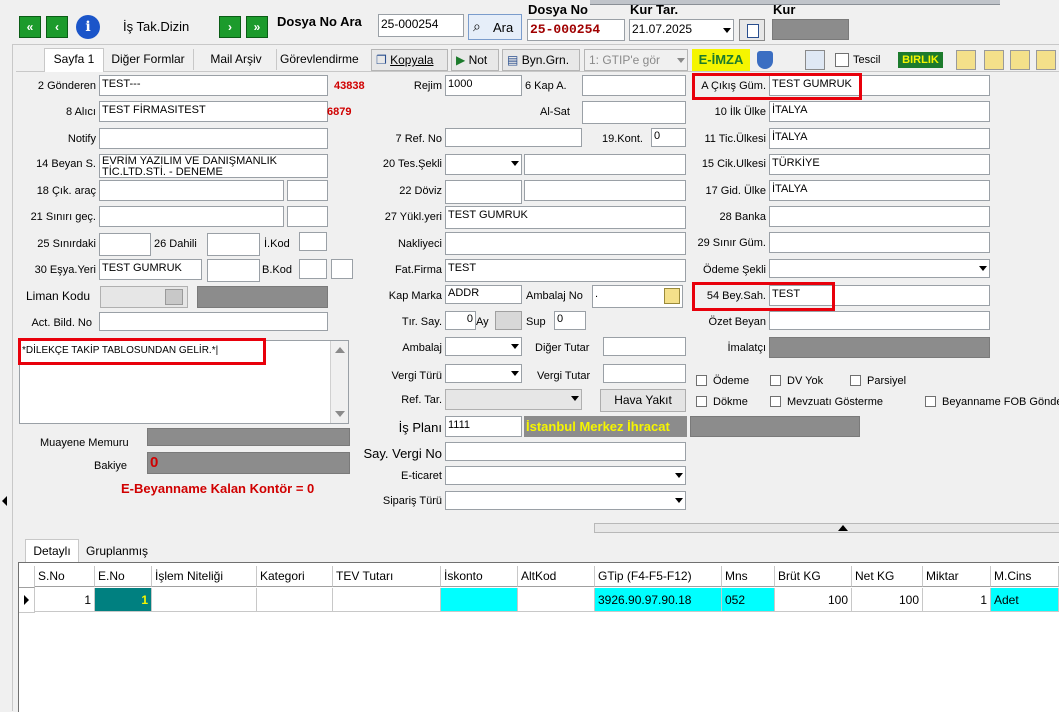  I want to click on table-cell-islem-niteligi, so click(204, 600).